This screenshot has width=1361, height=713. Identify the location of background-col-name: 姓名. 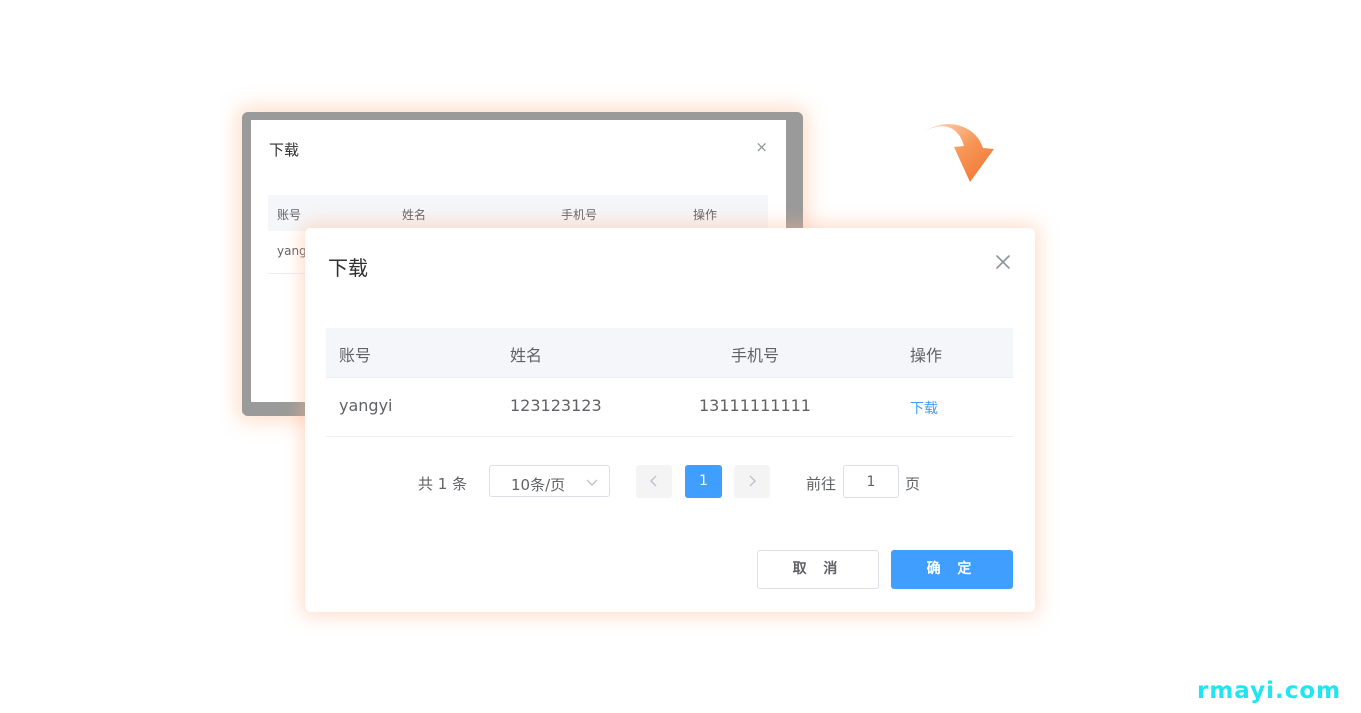
(414, 215).